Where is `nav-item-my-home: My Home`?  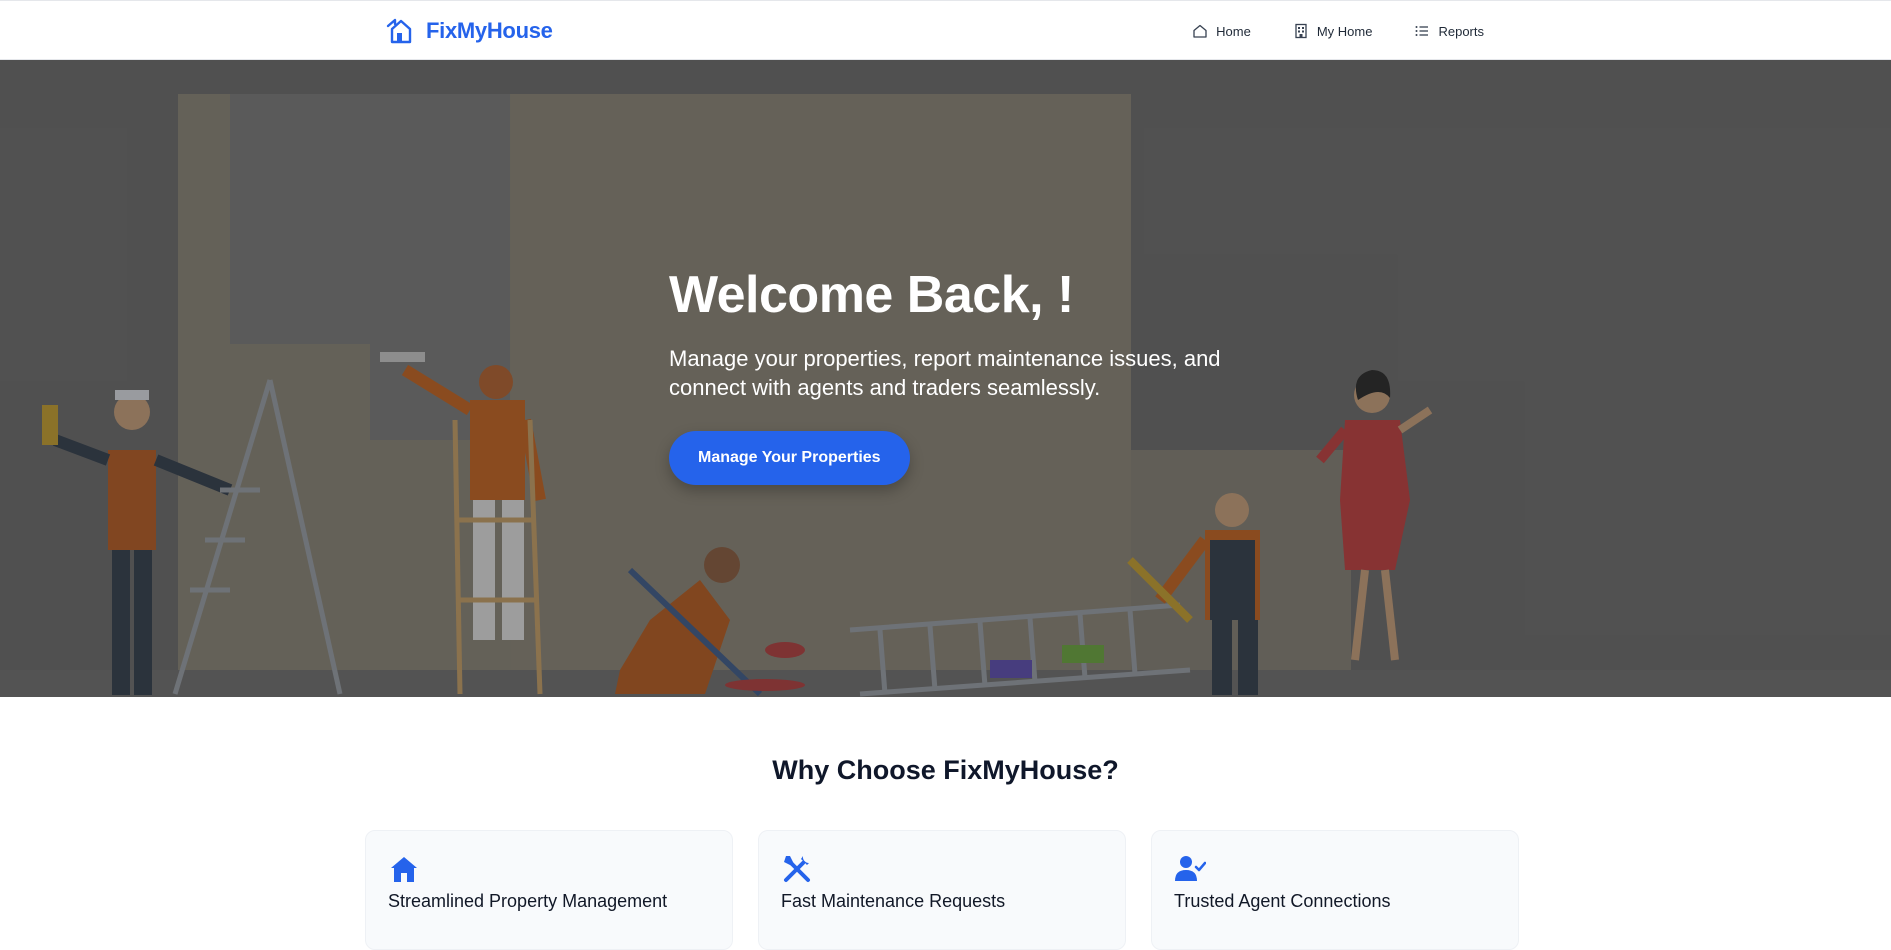
nav-item-my-home: My Home is located at coordinates (1333, 31).